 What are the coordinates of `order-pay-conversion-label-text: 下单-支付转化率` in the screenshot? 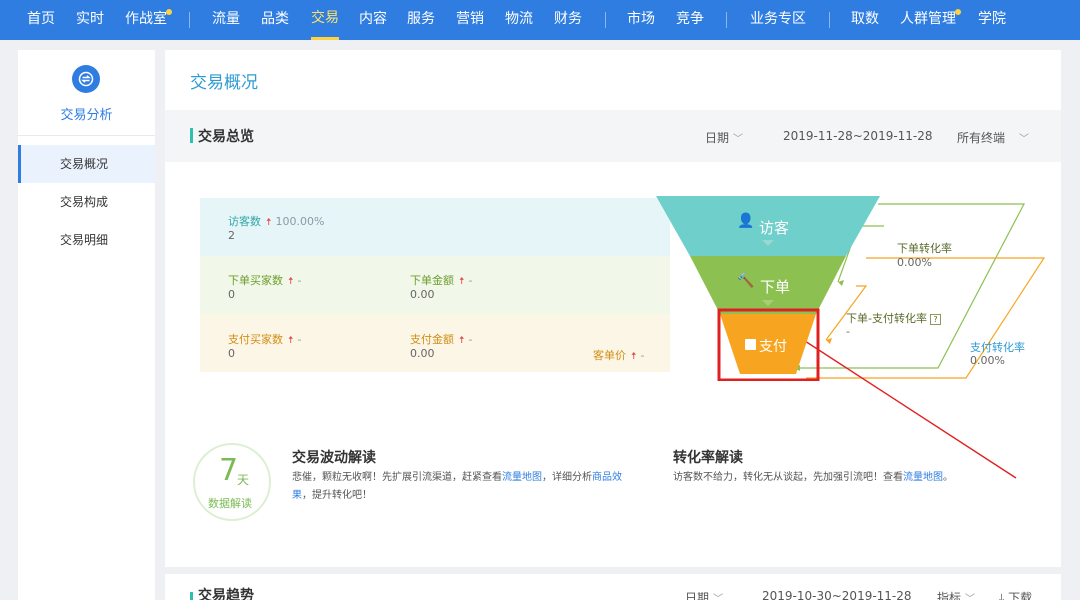 It's located at (886, 318).